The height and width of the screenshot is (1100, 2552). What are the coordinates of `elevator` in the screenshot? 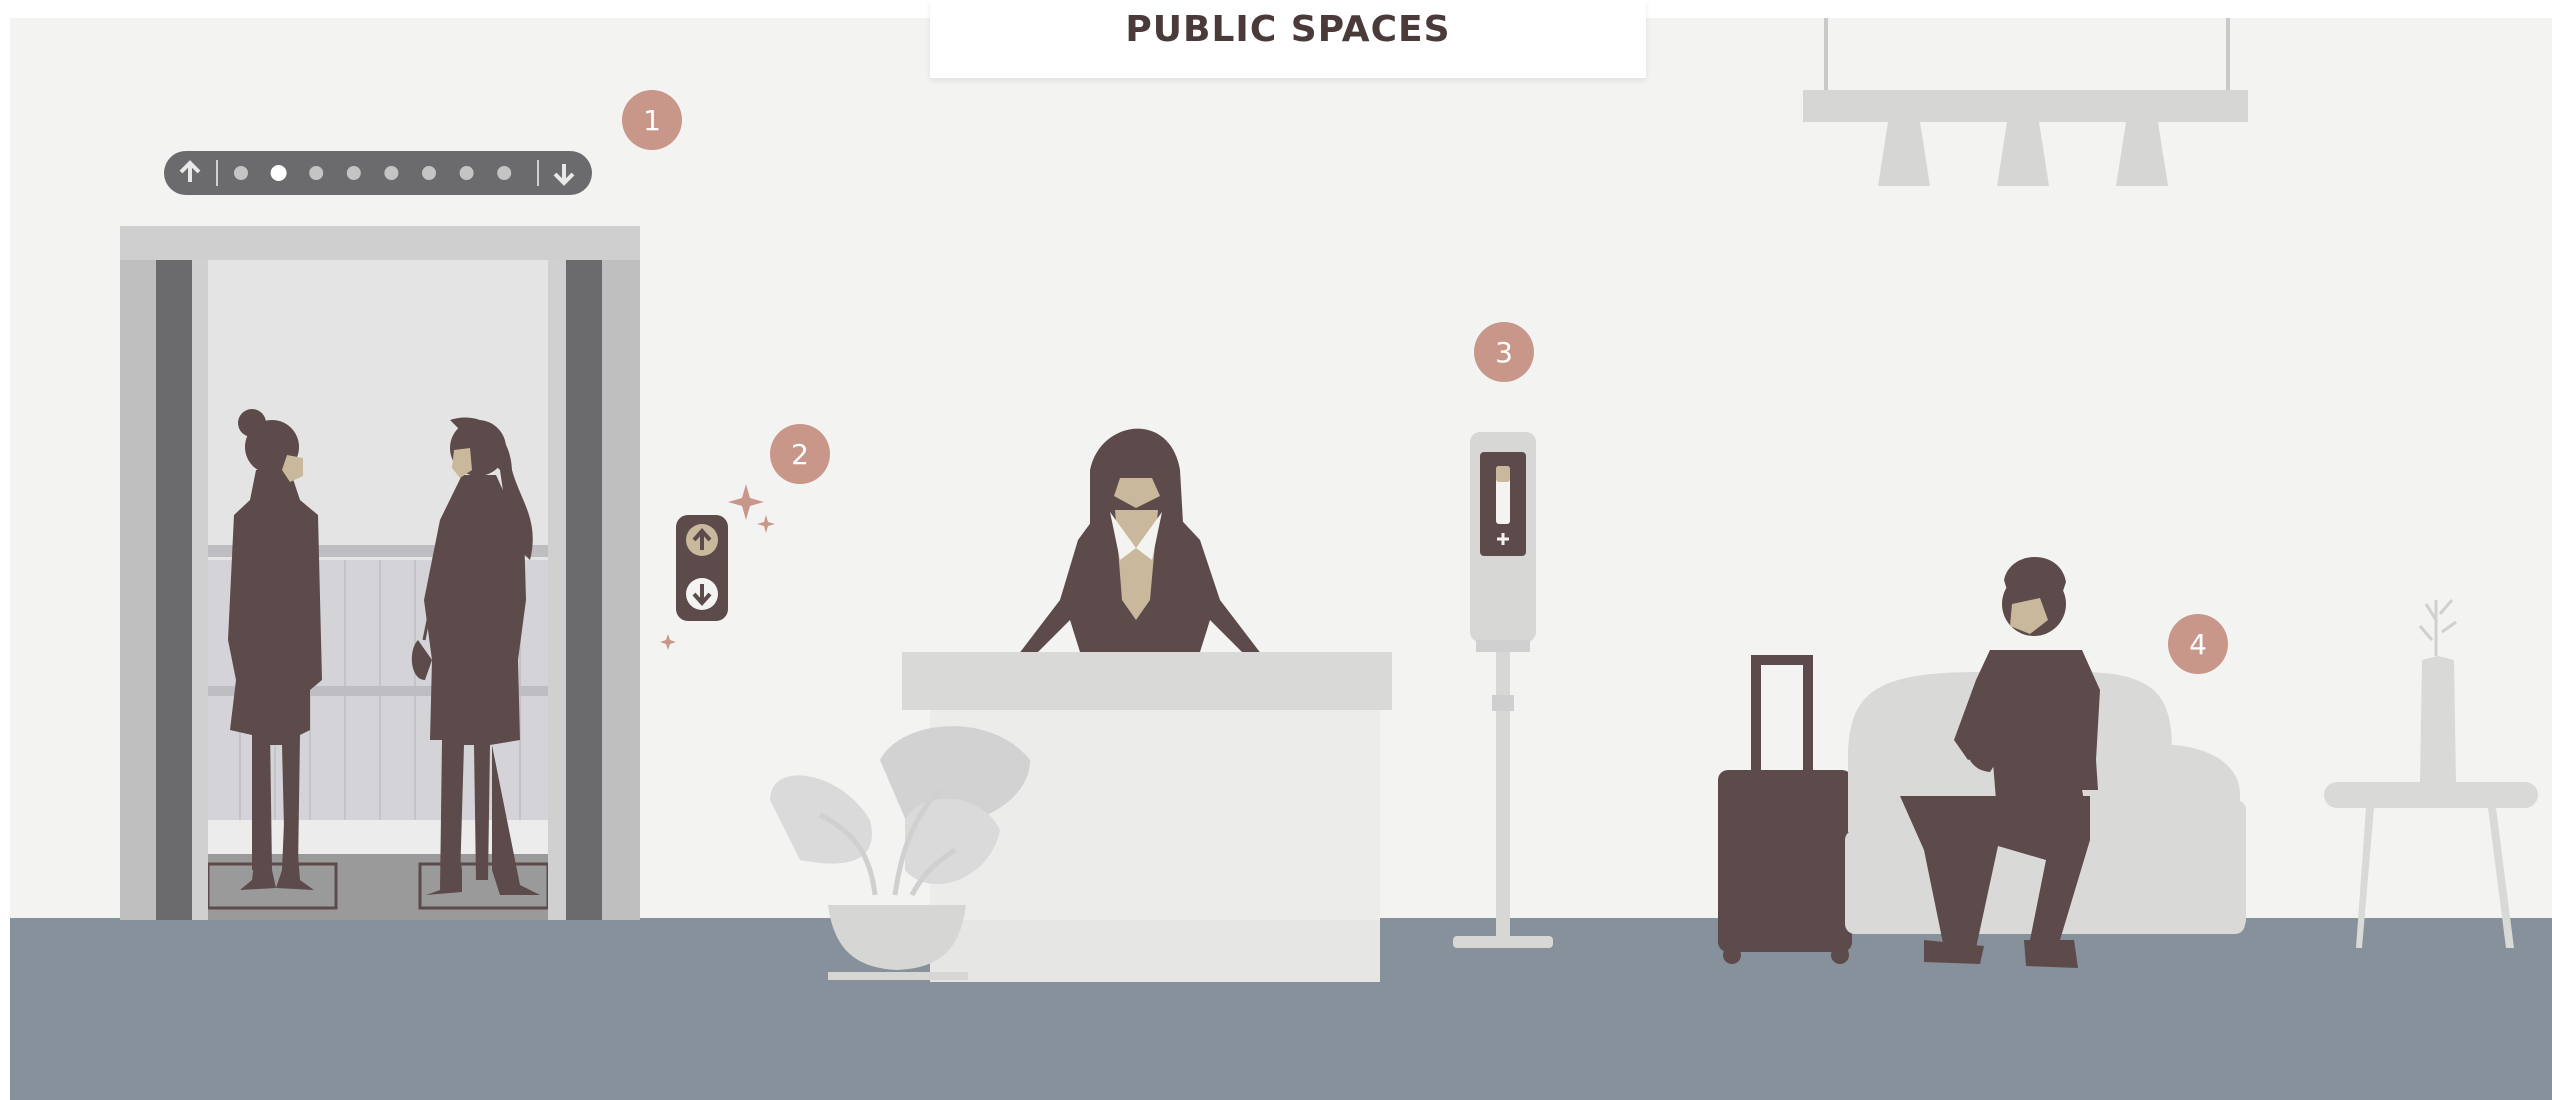 It's located at (380, 573).